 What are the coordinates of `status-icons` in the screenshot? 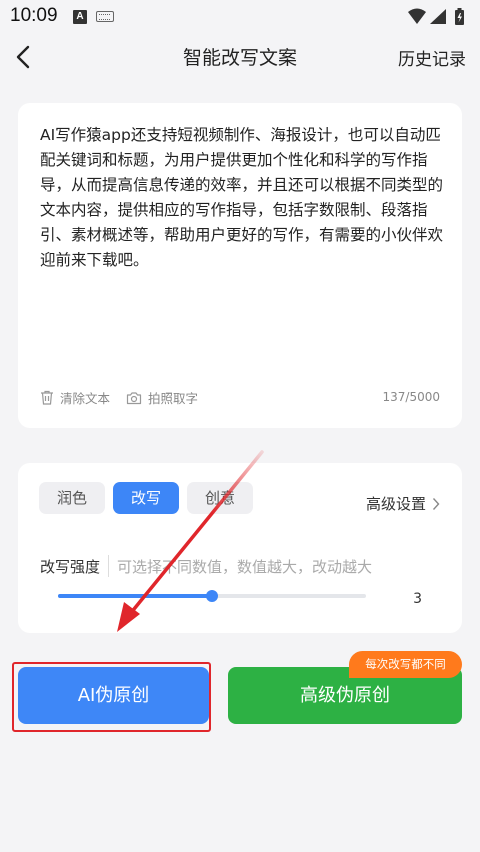 It's located at (438, 19).